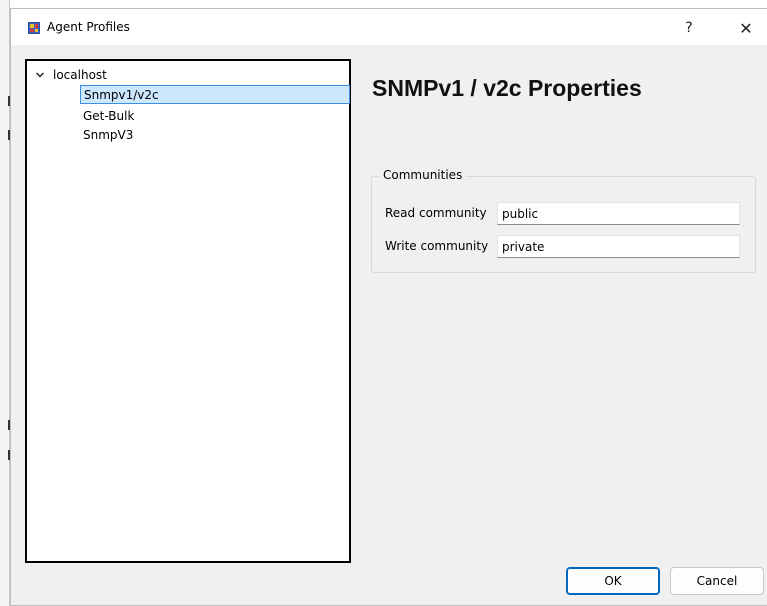 The height and width of the screenshot is (606, 767). I want to click on close-button: ✕, so click(746, 28).